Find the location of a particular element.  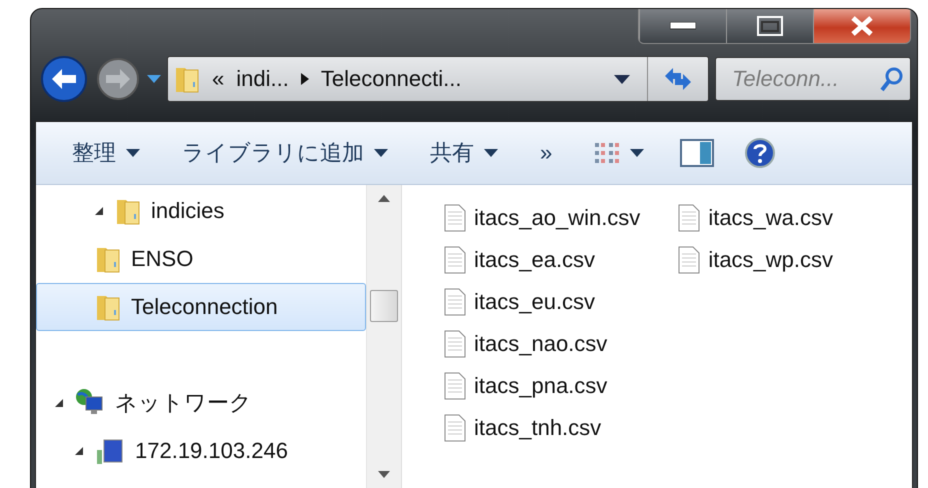

separator-arrow-icon is located at coordinates (304, 79).